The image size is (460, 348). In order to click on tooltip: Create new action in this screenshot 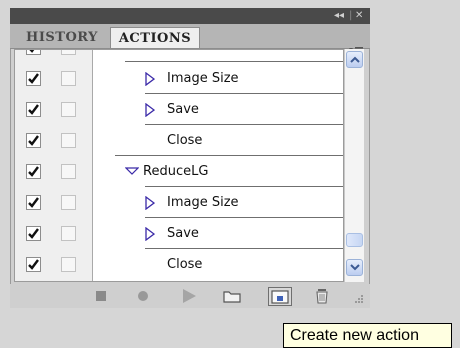, I will do `click(367, 335)`.